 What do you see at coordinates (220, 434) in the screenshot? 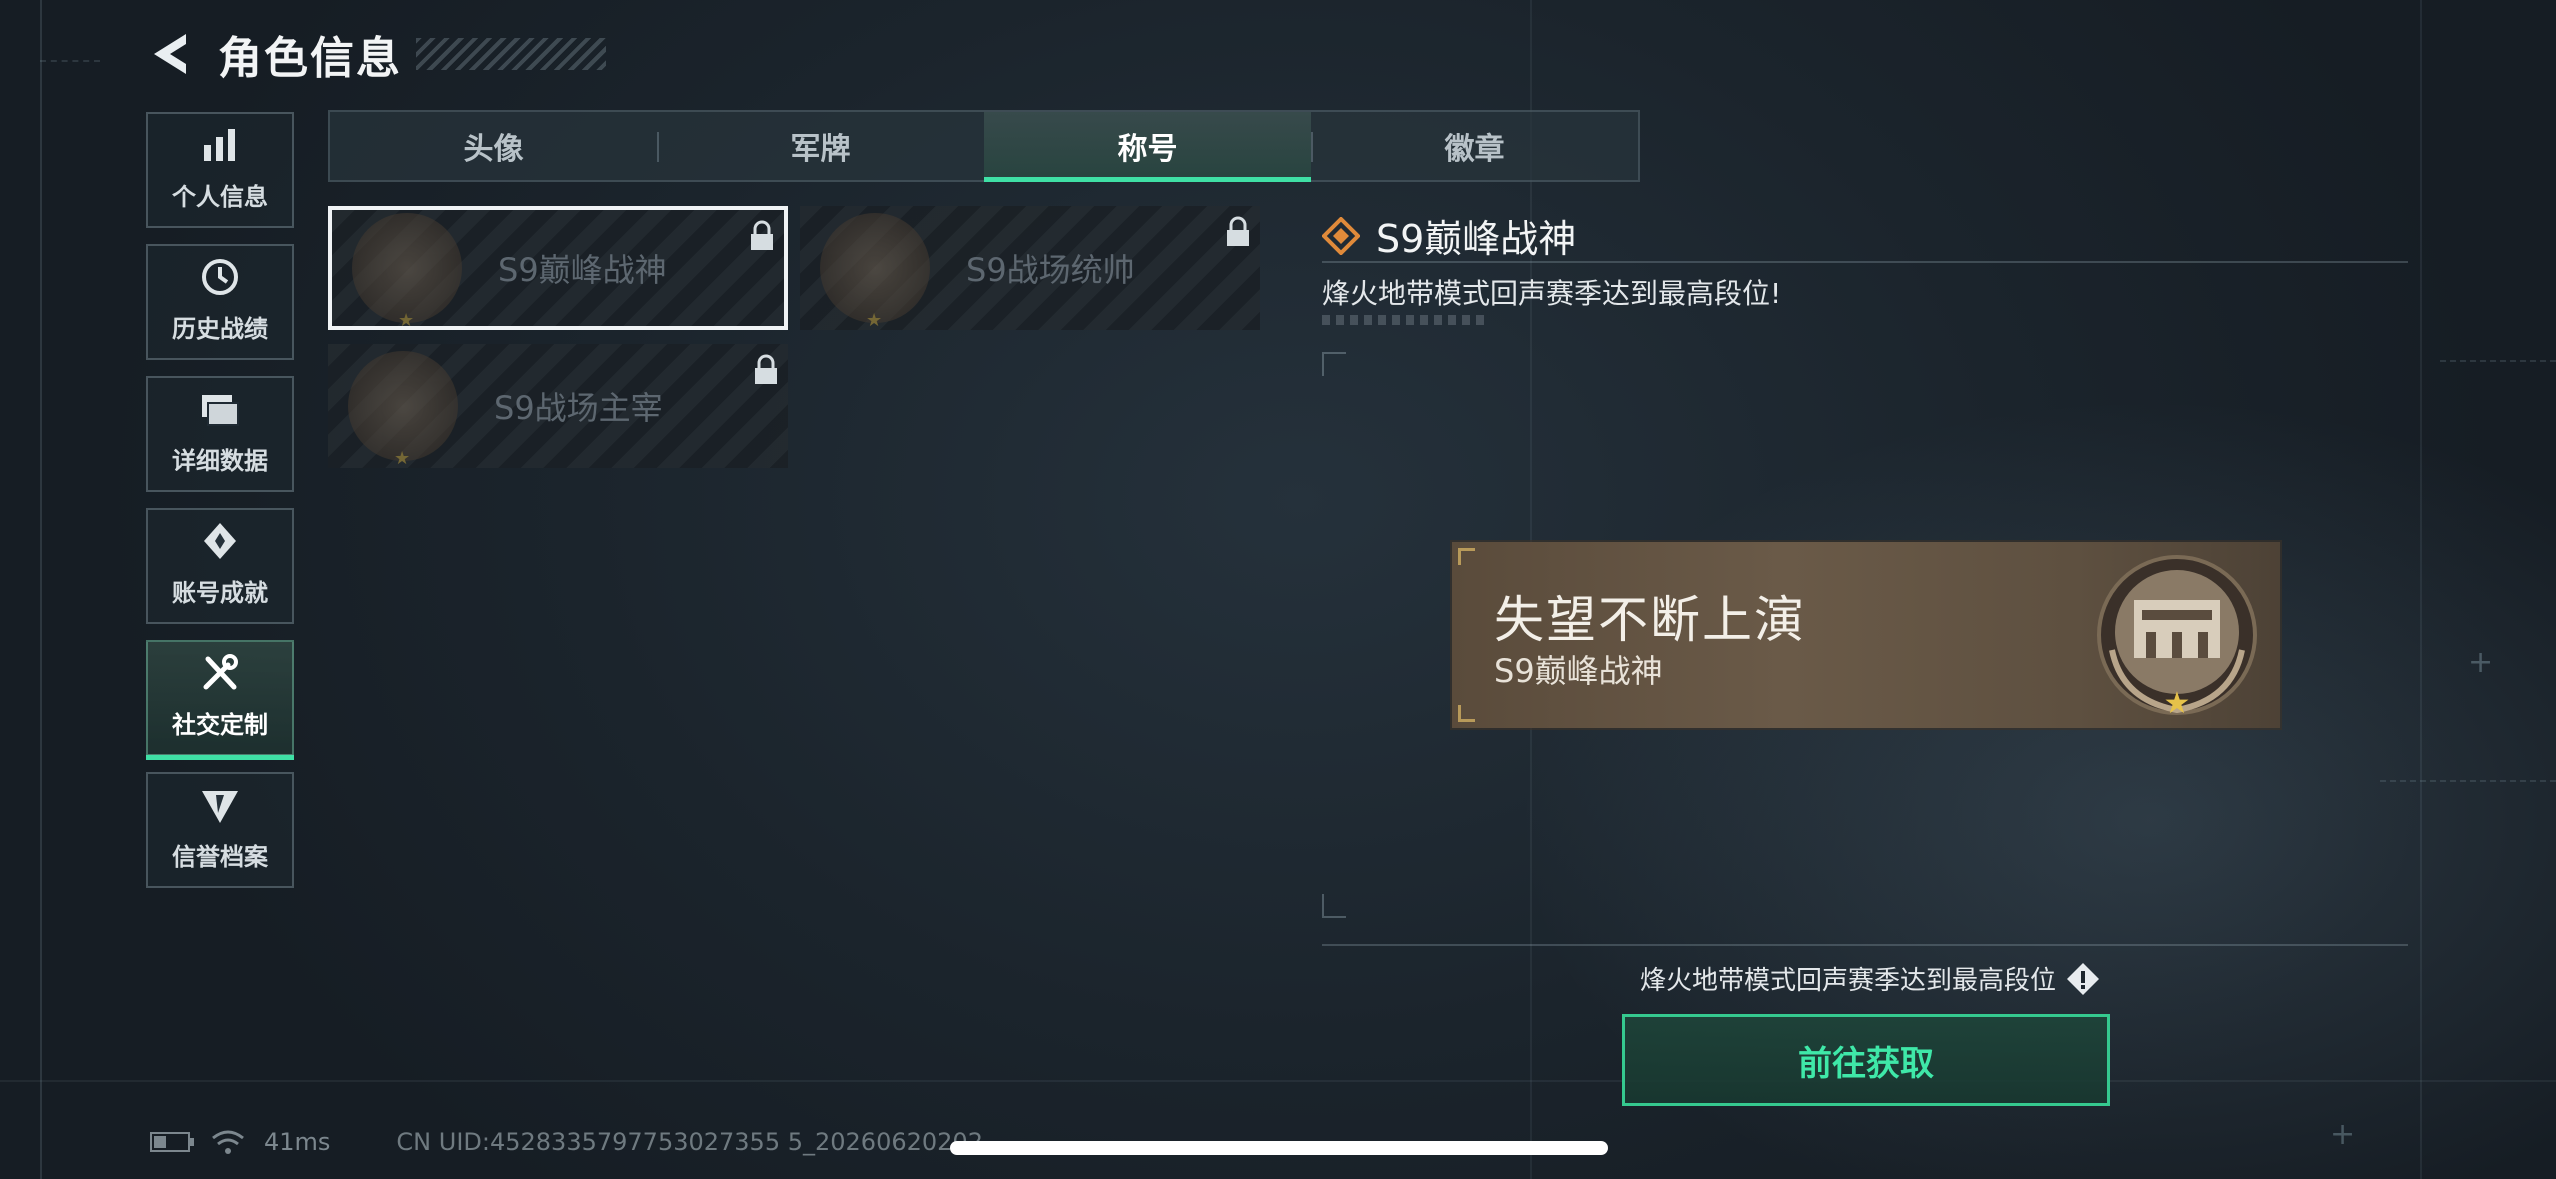
I see `sidebar-item-details: 详细数据` at bounding box center [220, 434].